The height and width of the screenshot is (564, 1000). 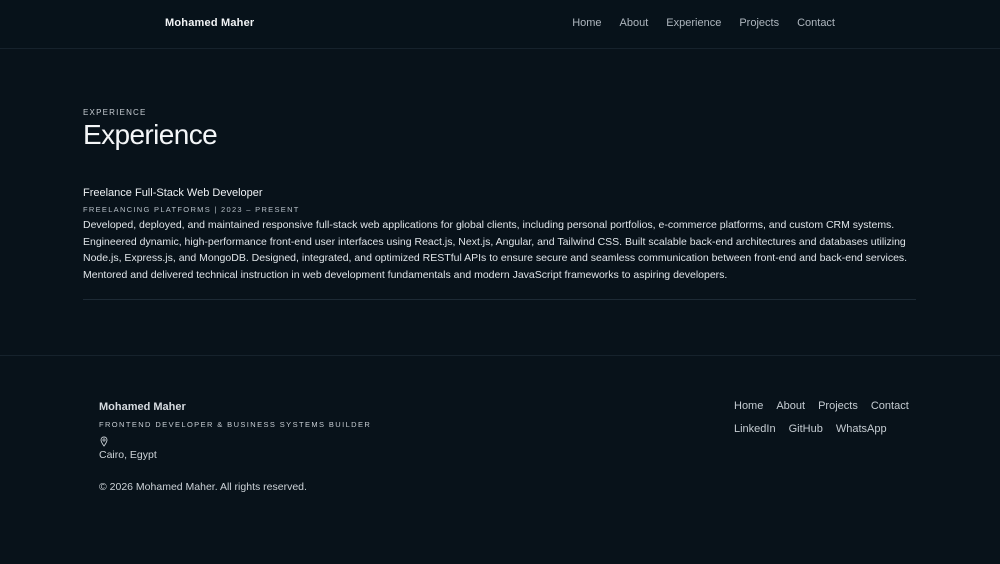 I want to click on nav-projects: Projects, so click(x=759, y=23).